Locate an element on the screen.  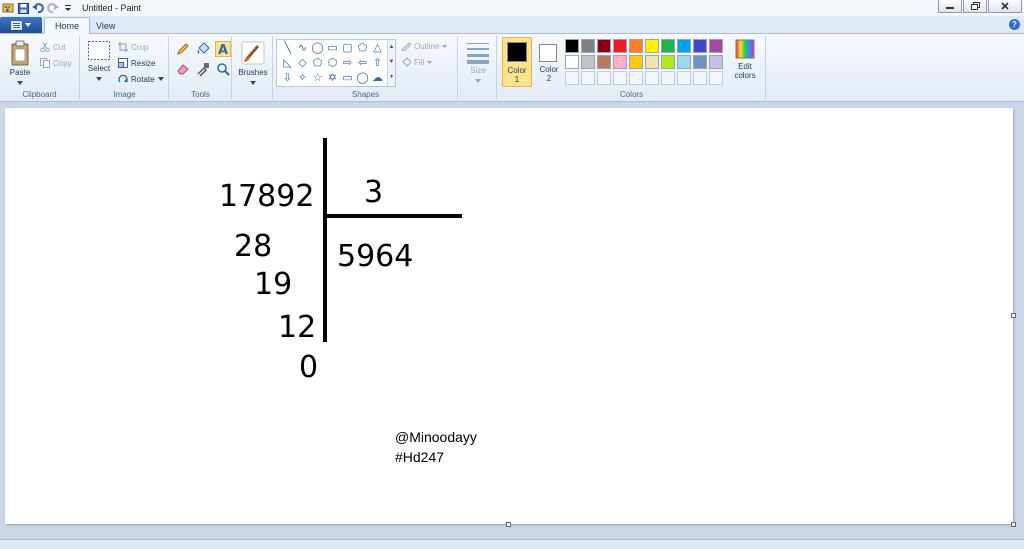
right-triangle-shape-icon: ◺ is located at coordinates (287, 63).